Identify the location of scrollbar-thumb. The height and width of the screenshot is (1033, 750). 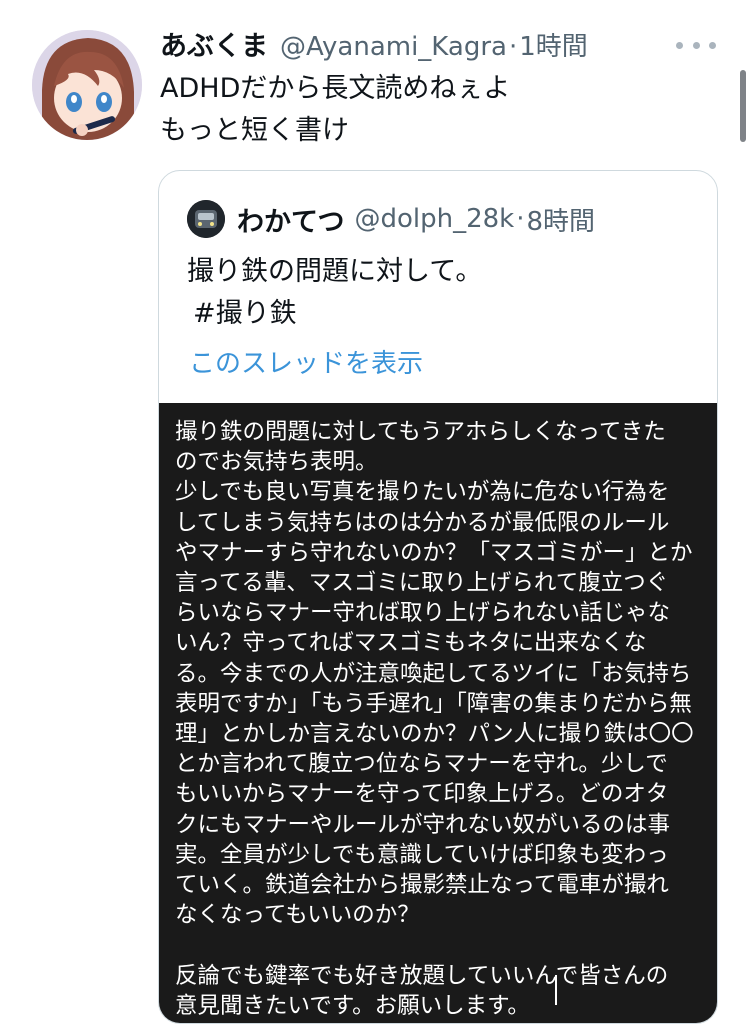
(743, 106).